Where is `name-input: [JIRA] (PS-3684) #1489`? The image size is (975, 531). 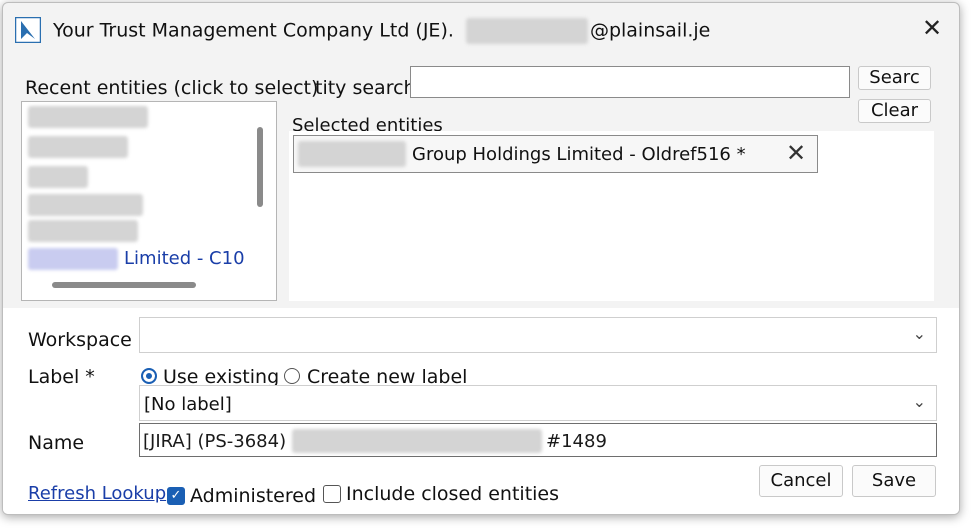
name-input: [JIRA] (PS-3684) #1489 is located at coordinates (538, 440).